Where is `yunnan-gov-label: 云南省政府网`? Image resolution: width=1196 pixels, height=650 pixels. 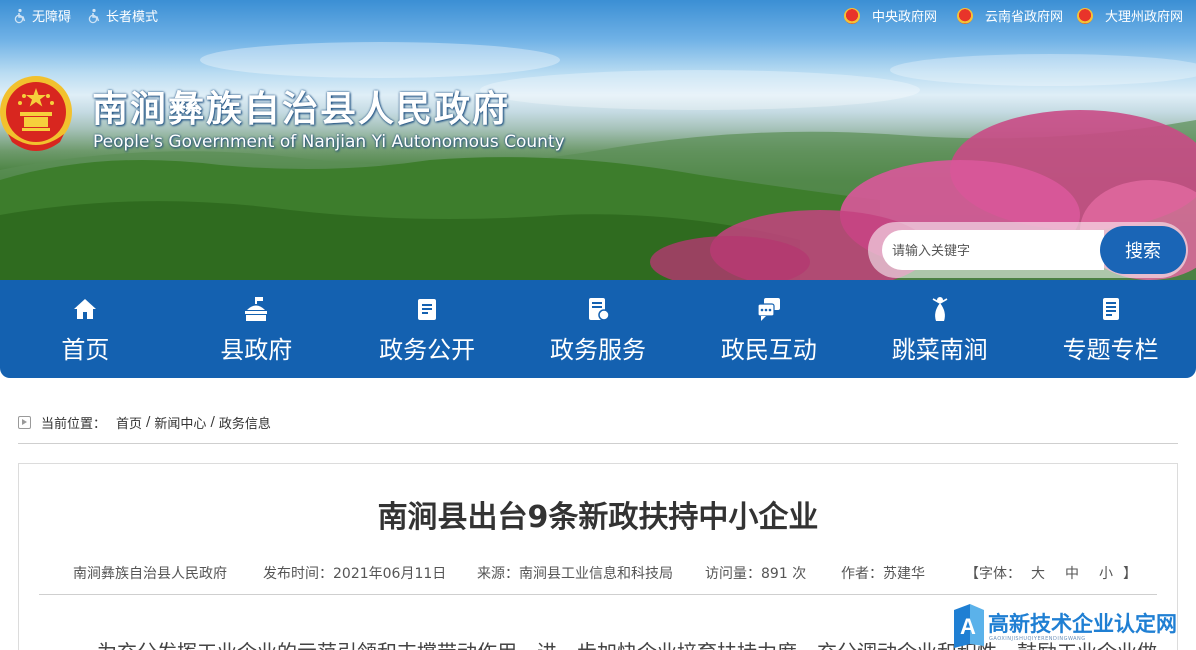
yunnan-gov-label: 云南省政府网 is located at coordinates (1024, 17).